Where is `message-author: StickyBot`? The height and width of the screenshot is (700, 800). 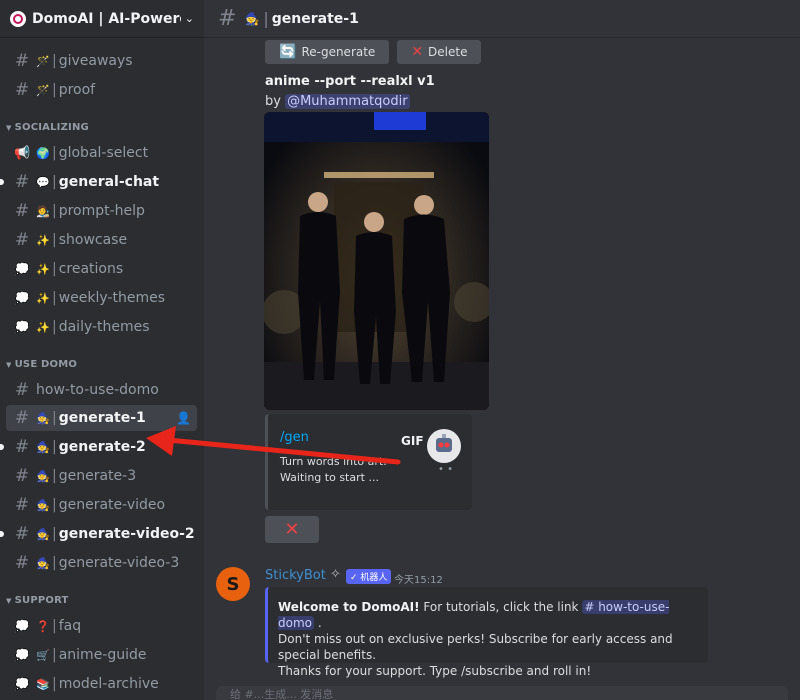 message-author: StickyBot is located at coordinates (295, 575).